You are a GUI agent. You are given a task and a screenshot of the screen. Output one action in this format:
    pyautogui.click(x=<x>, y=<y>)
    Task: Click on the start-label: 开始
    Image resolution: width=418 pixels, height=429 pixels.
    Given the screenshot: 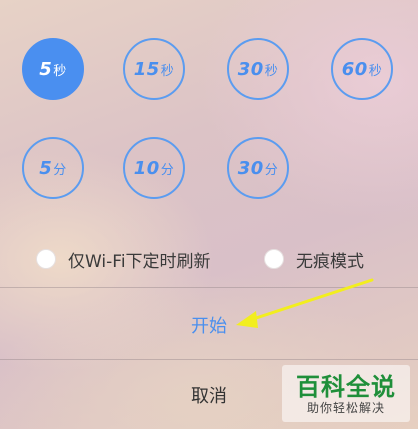 What is the action you would take?
    pyautogui.click(x=209, y=326)
    